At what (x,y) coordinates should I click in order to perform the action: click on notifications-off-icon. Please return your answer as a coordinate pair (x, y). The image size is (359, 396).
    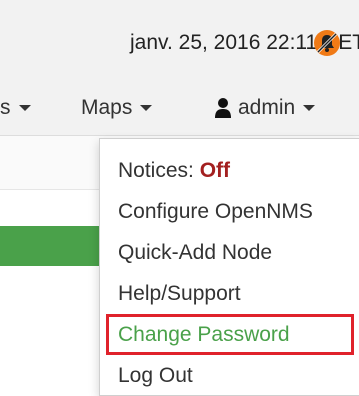
    Looking at the image, I should click on (327, 43).